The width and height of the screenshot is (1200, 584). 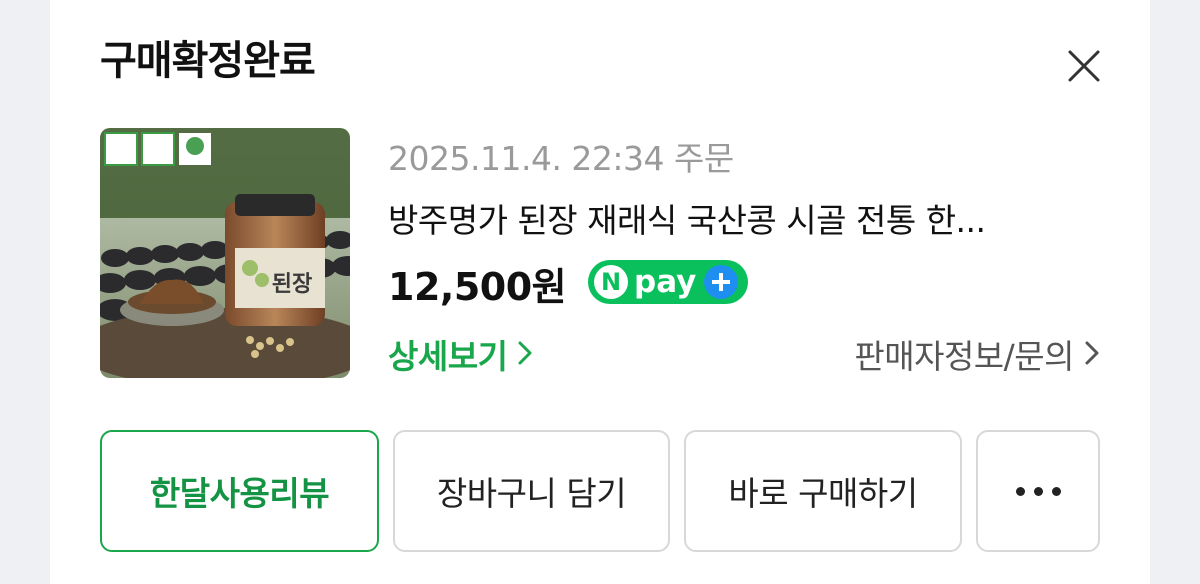 What do you see at coordinates (292, 284) in the screenshot?
I see `jar-label-text: 된장` at bounding box center [292, 284].